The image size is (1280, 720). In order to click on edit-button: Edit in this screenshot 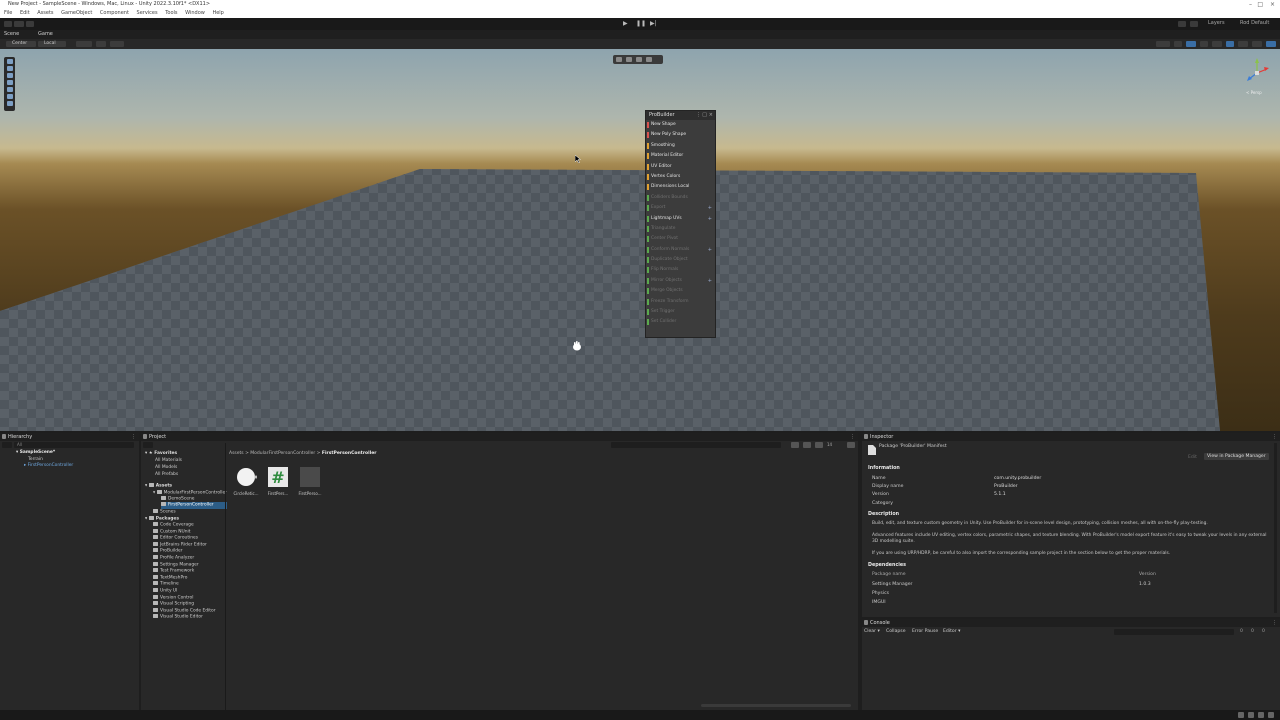, I will do `click(1192, 457)`.